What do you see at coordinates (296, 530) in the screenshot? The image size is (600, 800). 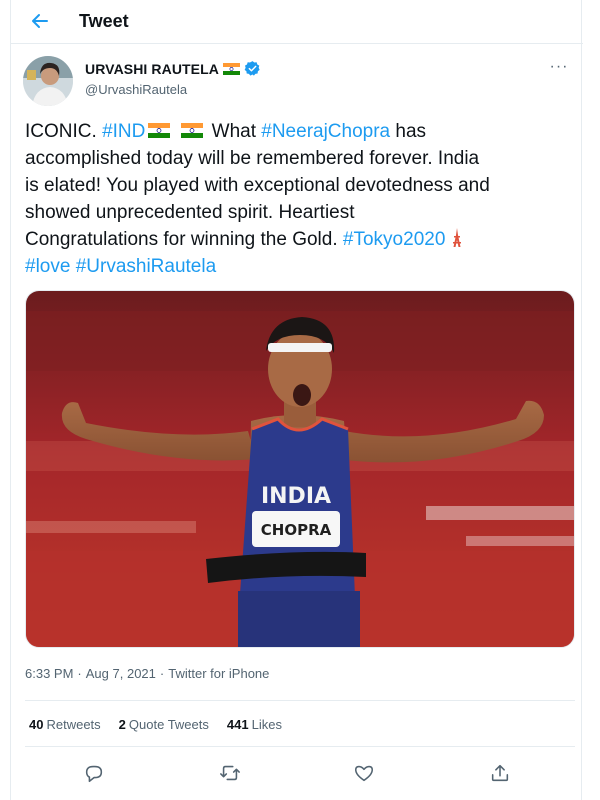 I see `bib-text: CHOPRA` at bounding box center [296, 530].